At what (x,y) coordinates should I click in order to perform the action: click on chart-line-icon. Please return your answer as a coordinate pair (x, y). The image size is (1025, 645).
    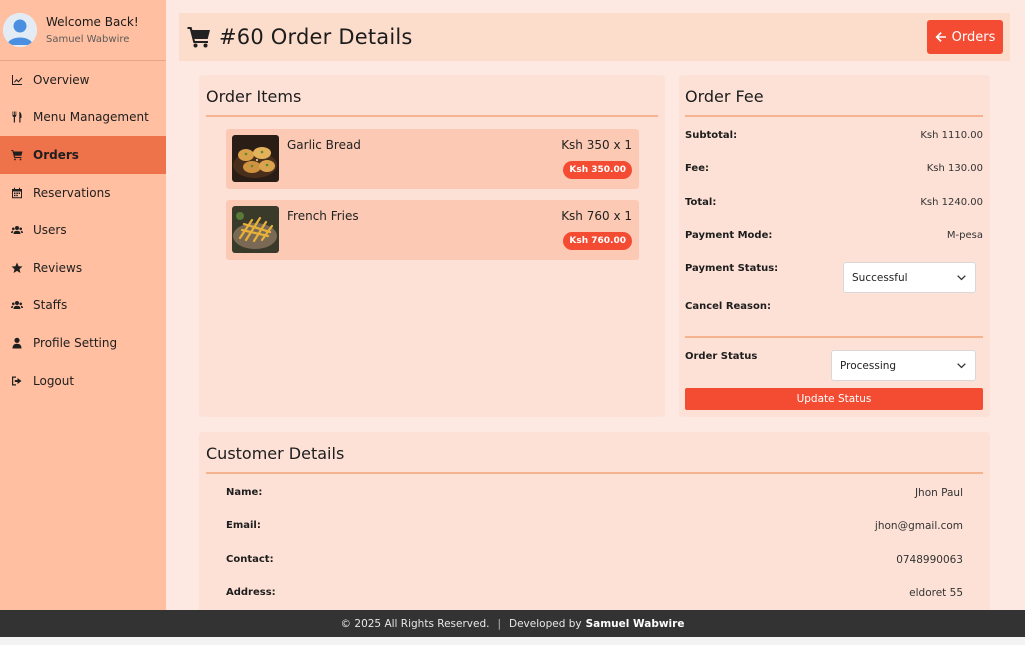
    Looking at the image, I should click on (17, 80).